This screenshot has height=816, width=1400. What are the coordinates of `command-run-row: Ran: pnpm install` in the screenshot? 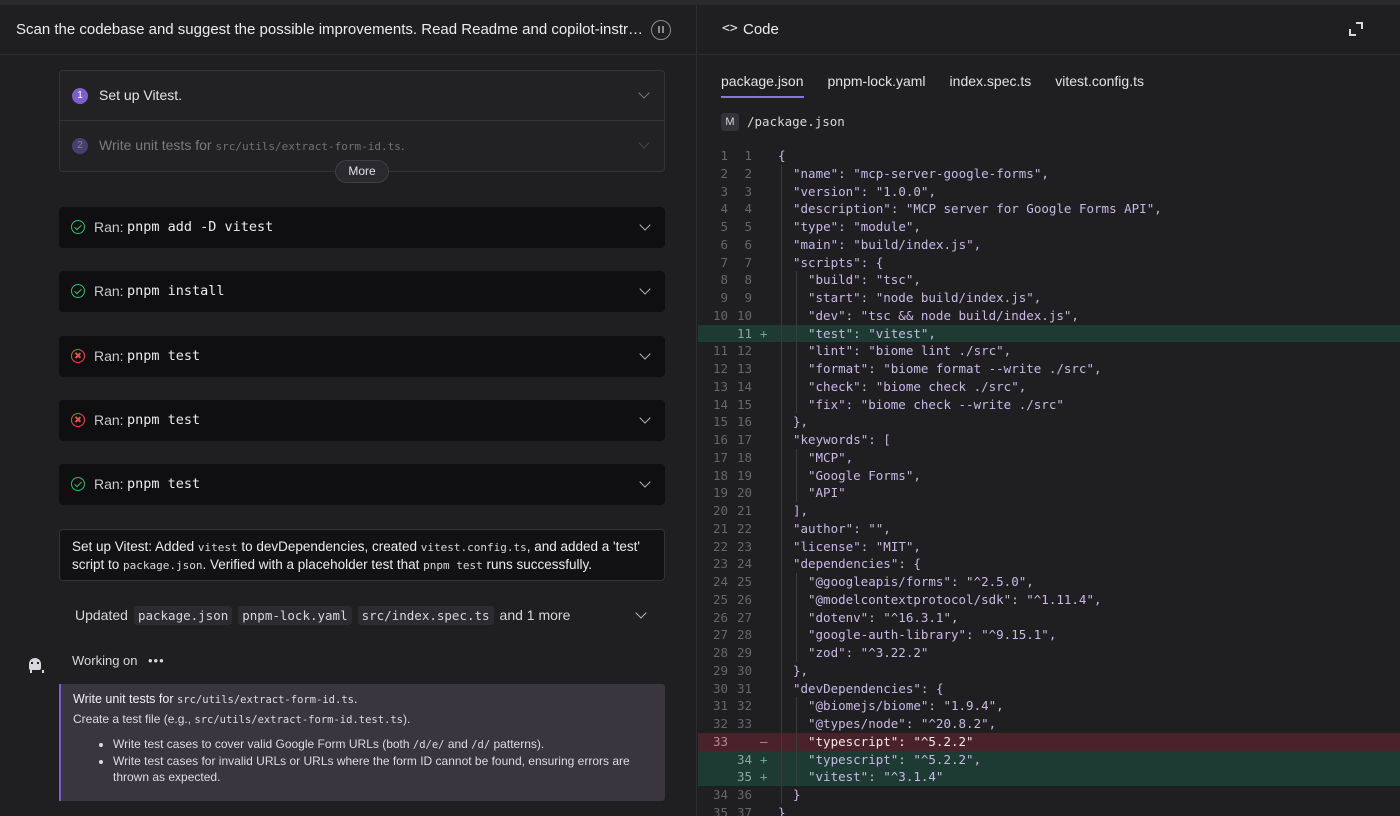 It's located at (362, 291).